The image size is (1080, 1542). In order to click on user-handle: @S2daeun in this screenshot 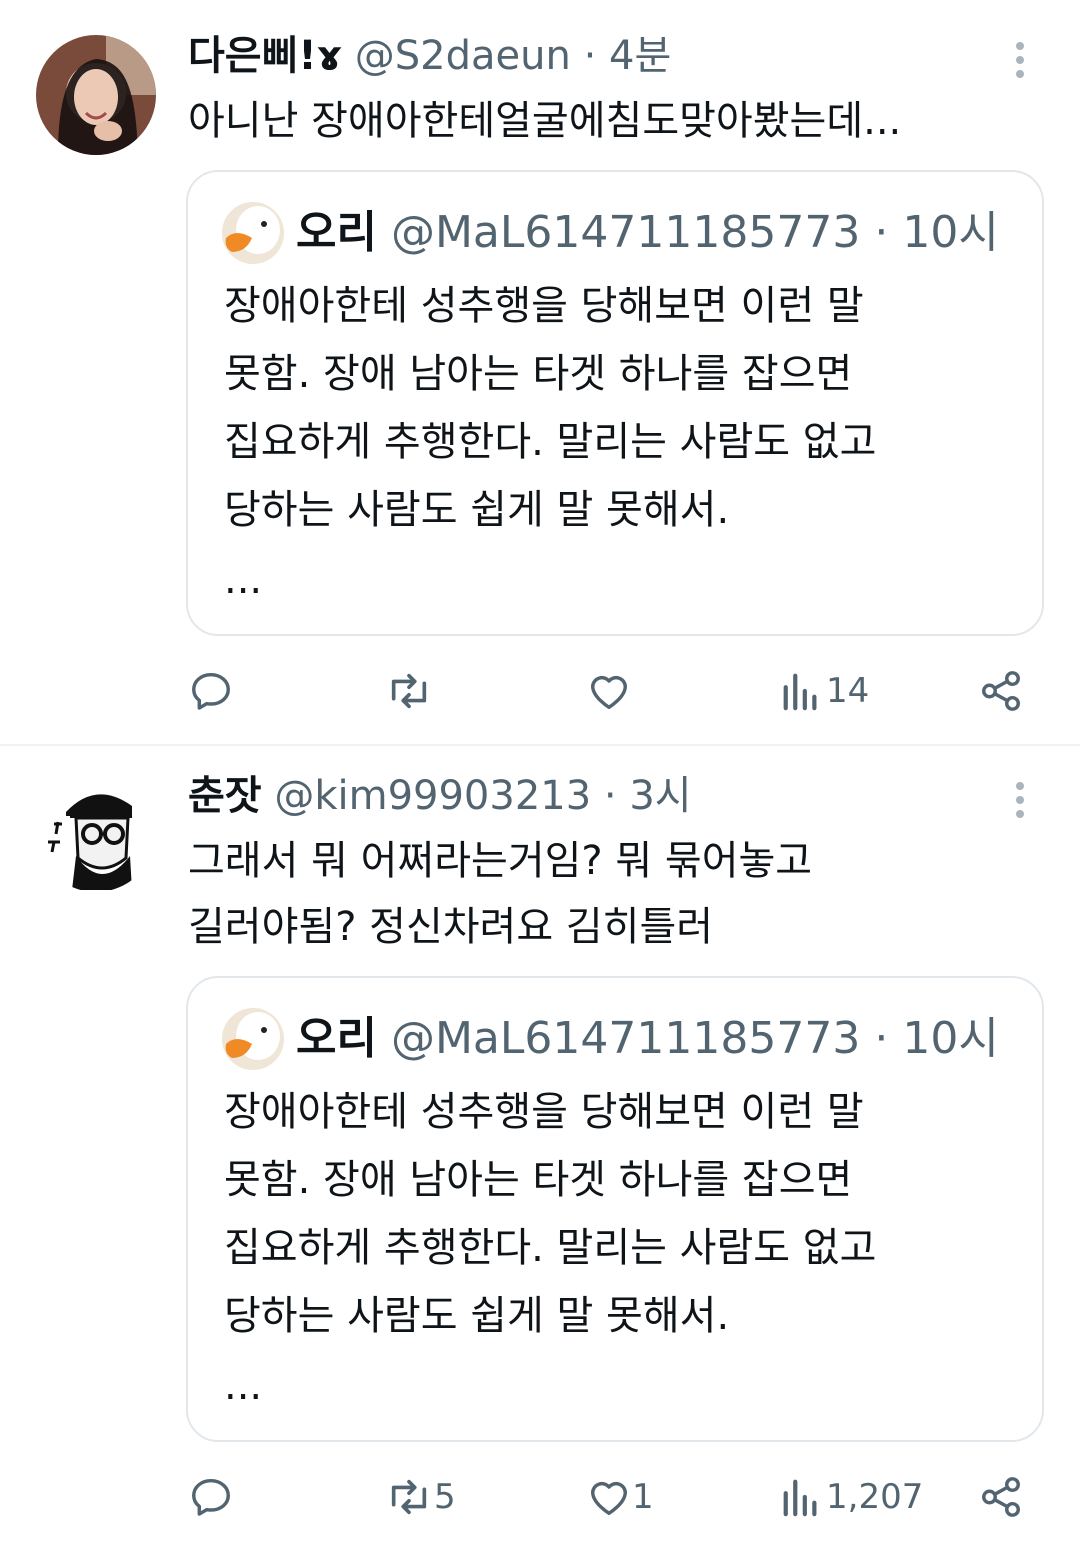, I will do `click(463, 56)`.